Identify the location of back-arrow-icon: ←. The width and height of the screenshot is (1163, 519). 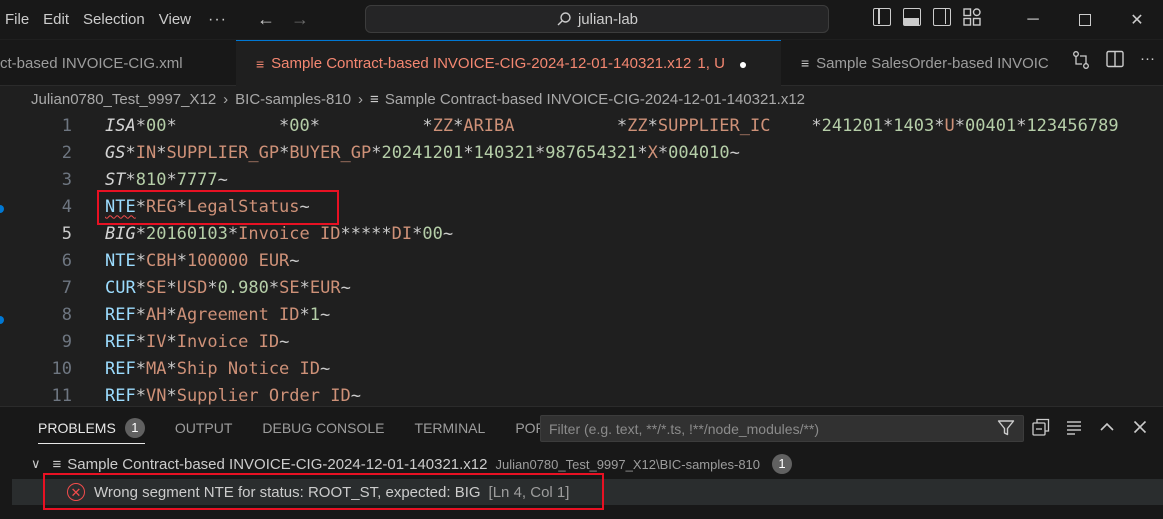
(266, 19).